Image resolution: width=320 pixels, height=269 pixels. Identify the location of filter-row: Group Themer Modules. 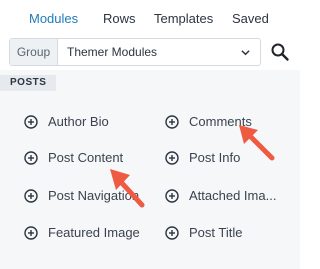
(150, 52).